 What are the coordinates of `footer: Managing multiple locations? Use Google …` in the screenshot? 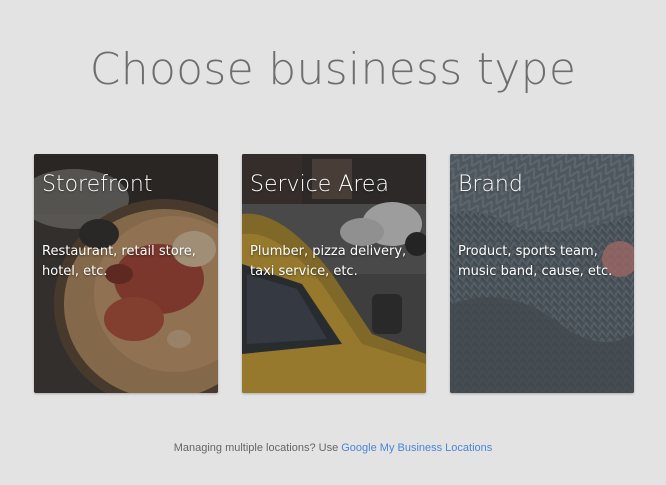 It's located at (333, 448).